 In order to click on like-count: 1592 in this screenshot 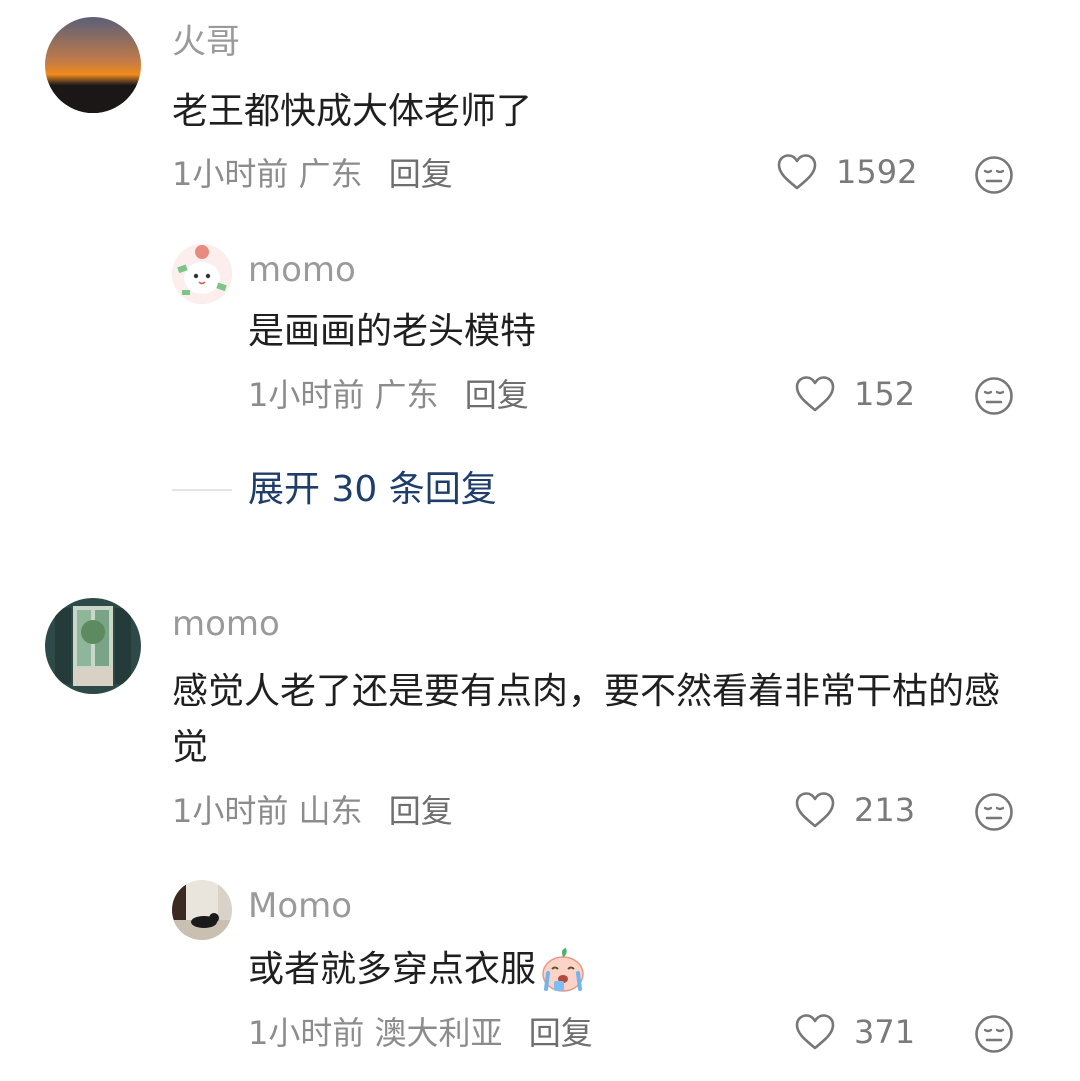, I will do `click(877, 172)`.